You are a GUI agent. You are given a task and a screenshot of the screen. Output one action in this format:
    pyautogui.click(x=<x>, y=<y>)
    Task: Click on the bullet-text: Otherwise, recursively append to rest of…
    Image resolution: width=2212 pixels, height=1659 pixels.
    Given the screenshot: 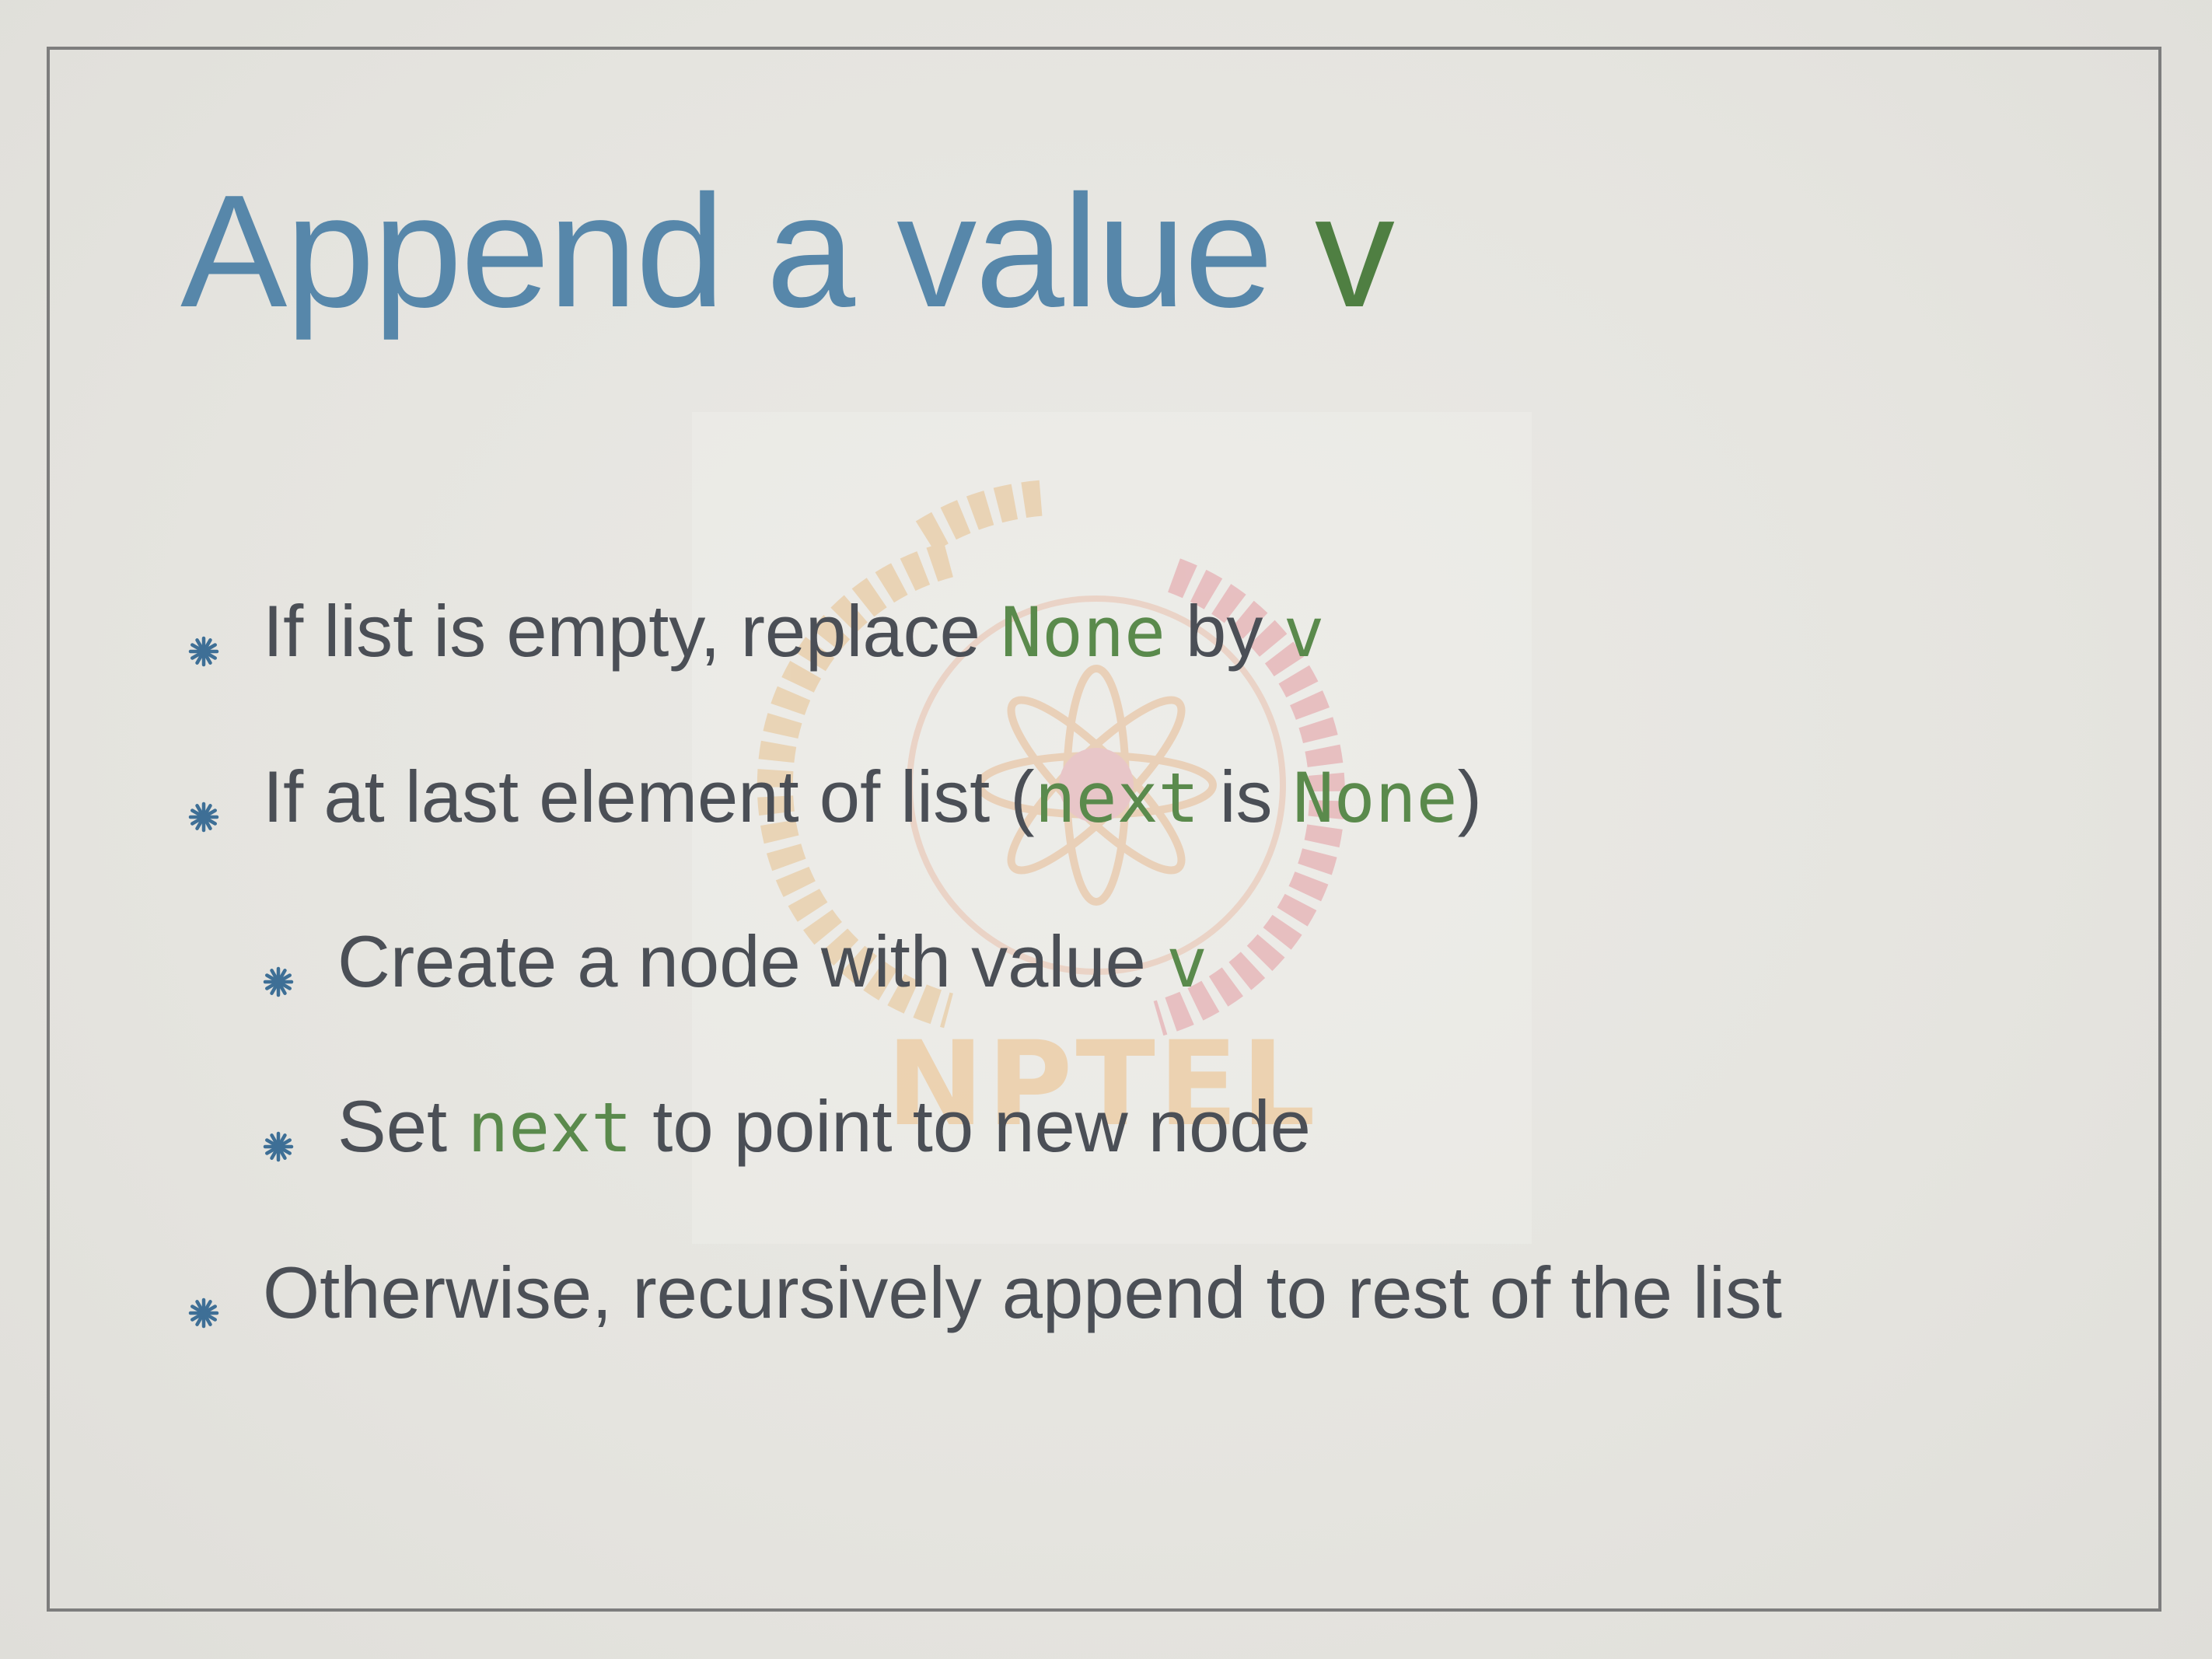 What is the action you would take?
    pyautogui.click(x=1023, y=1292)
    